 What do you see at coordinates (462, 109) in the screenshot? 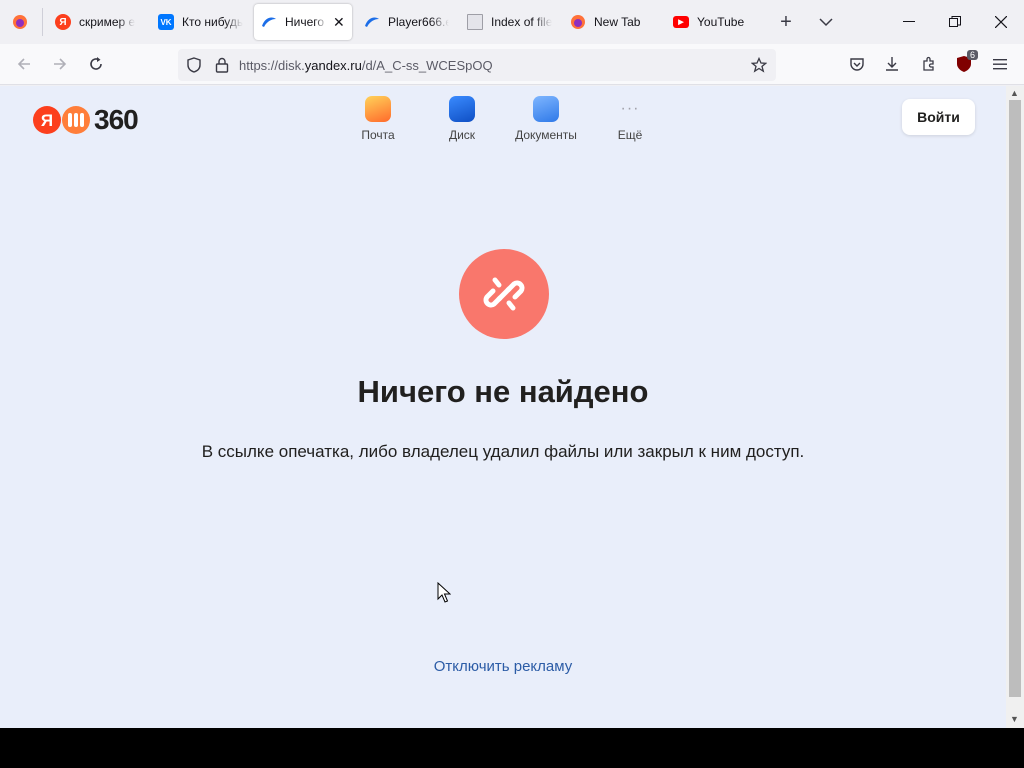
I see `disk-icon` at bounding box center [462, 109].